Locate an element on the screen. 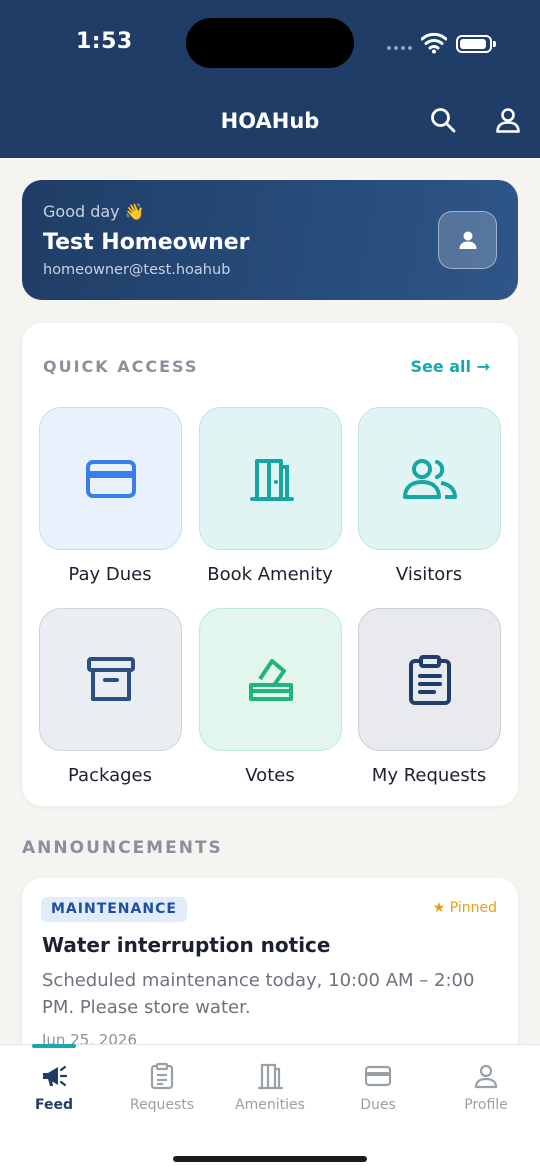 Image resolution: width=540 pixels, height=1174 pixels. app-title: HOAHub is located at coordinates (270, 121).